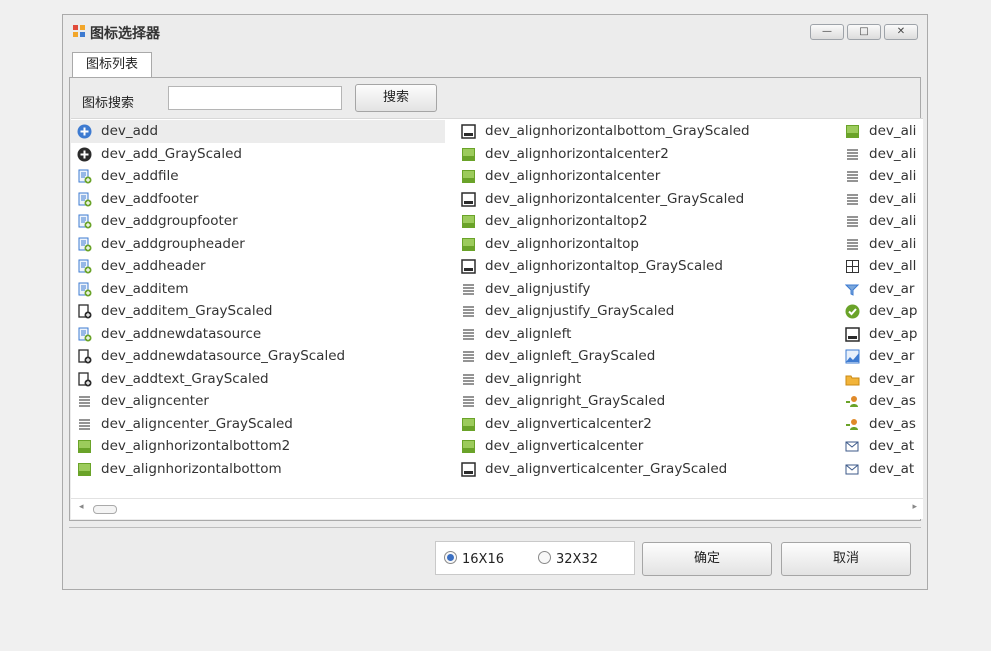  I want to click on align-horizontal-center2-icon, so click(468, 154).